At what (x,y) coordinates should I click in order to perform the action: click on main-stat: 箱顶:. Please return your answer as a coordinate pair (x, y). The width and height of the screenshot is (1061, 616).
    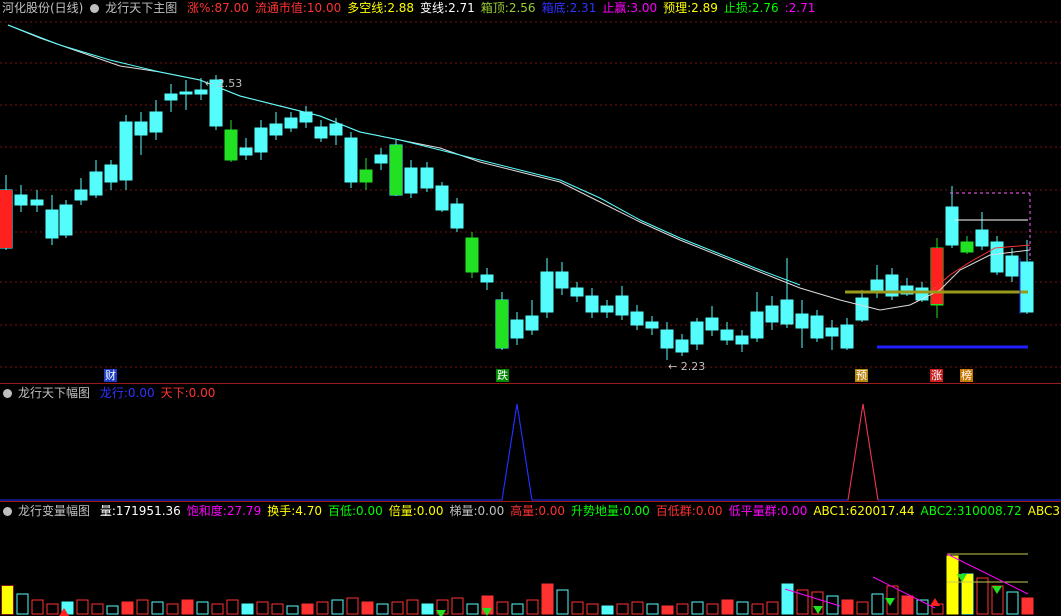
    Looking at the image, I should click on (494, 8).